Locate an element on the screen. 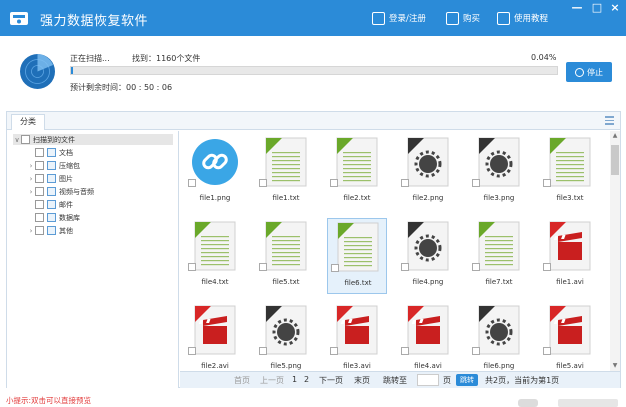  tree-item: 数据库 is located at coordinates (53, 217).